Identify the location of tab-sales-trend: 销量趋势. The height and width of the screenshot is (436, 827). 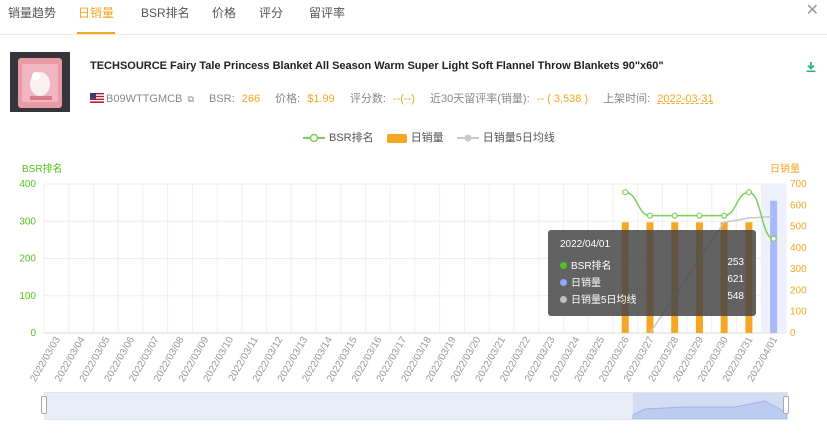
(32, 16).